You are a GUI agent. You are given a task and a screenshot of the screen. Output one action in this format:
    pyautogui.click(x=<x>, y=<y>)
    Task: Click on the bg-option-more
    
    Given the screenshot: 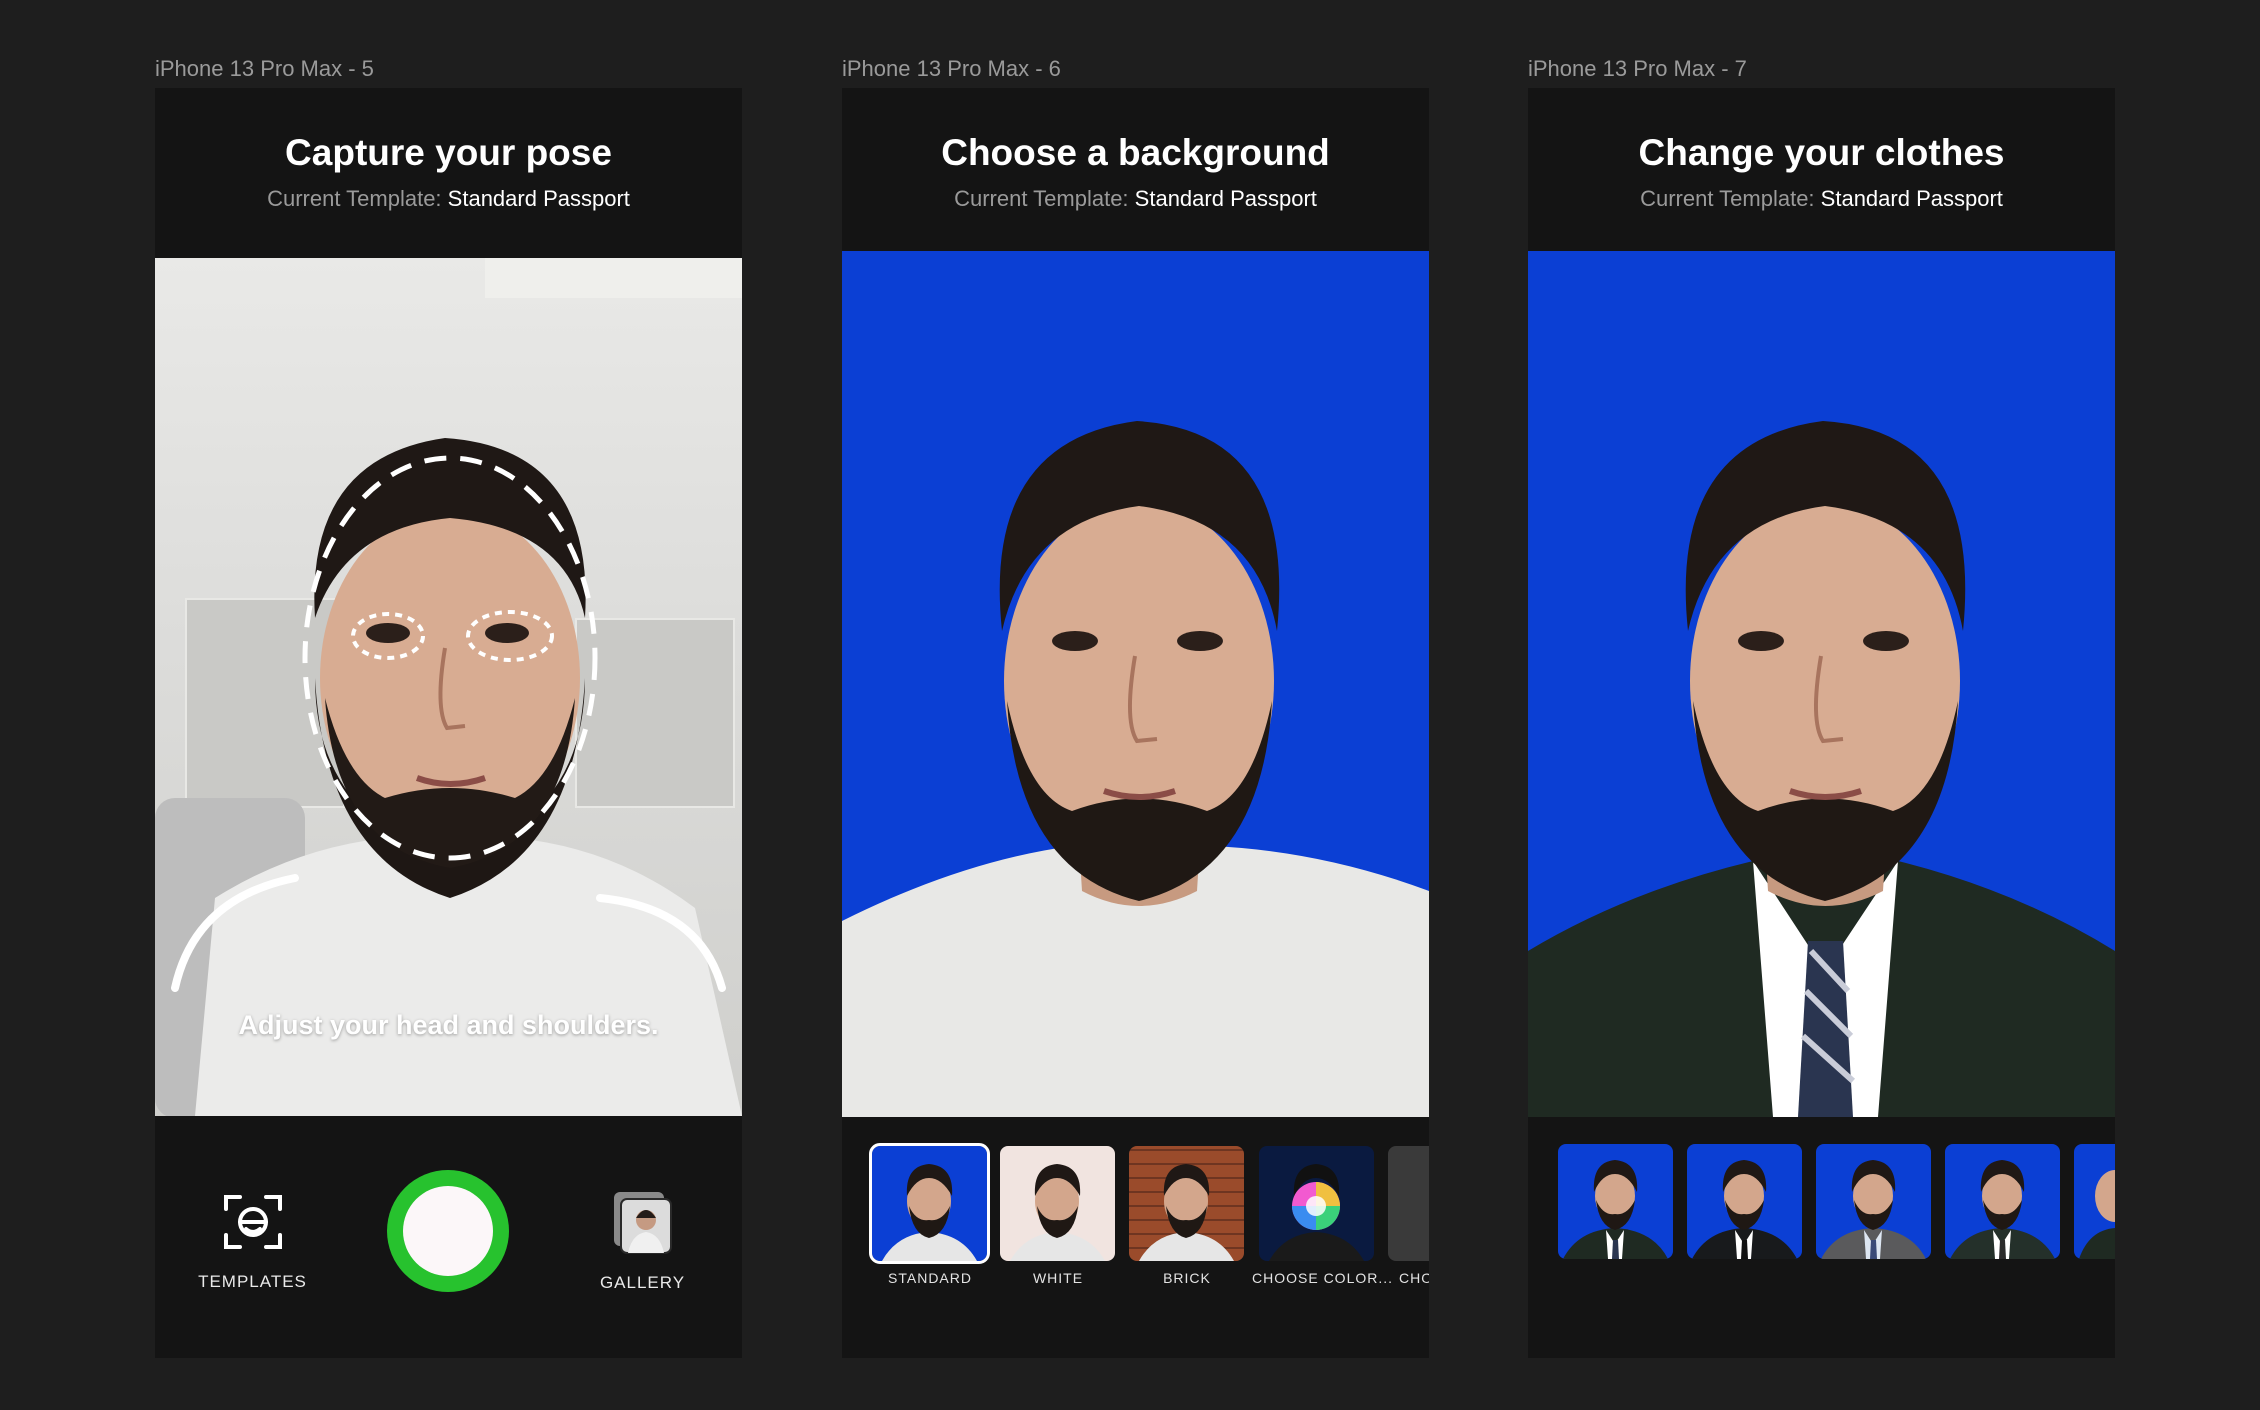 What is the action you would take?
    pyautogui.click(x=1408, y=1203)
    